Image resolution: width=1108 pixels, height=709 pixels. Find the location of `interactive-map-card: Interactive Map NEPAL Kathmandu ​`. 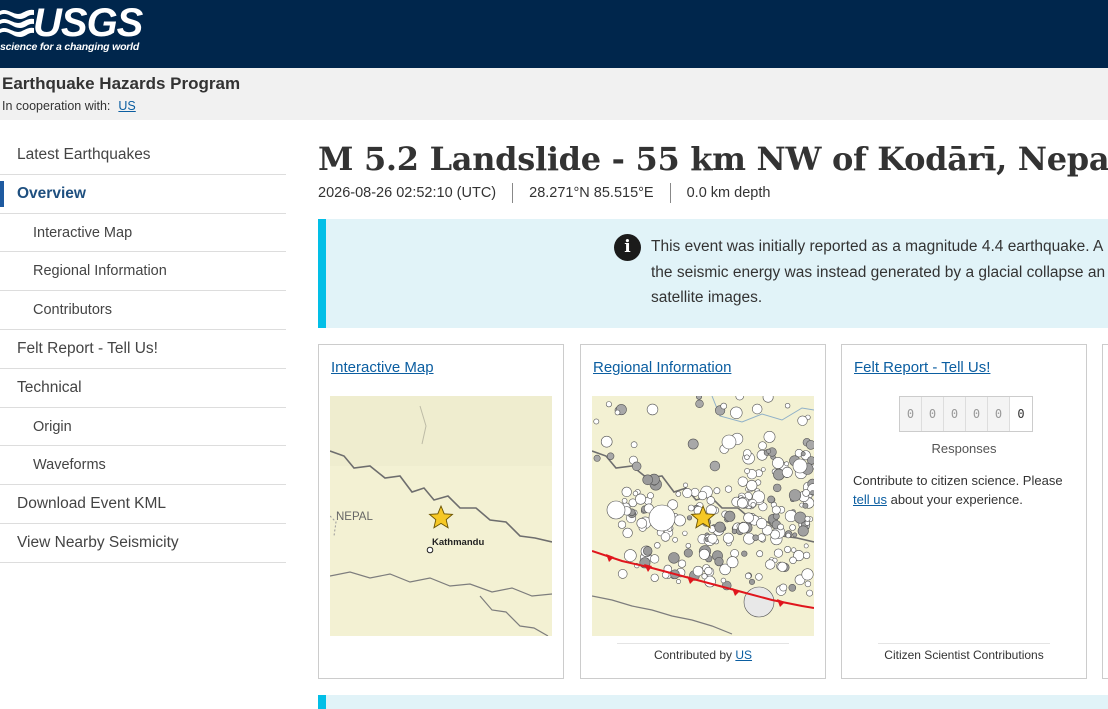

interactive-map-card: Interactive Map NEPAL Kathmandu ​ is located at coordinates (441, 511).